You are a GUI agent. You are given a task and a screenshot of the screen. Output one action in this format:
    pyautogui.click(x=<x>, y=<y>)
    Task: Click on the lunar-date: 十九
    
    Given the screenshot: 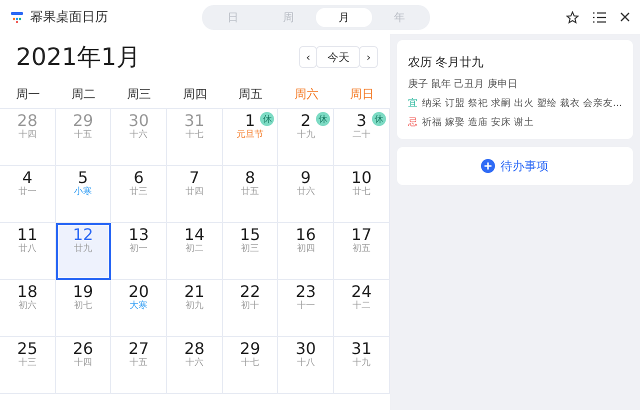 What is the action you would take?
    pyautogui.click(x=305, y=135)
    